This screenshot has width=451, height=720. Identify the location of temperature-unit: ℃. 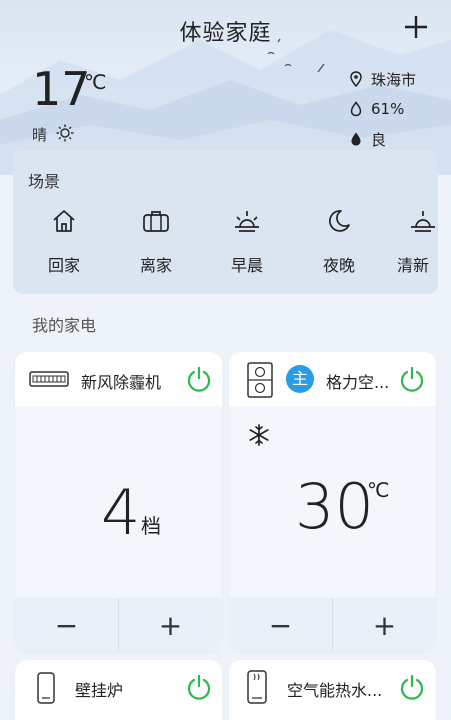
(95, 82).